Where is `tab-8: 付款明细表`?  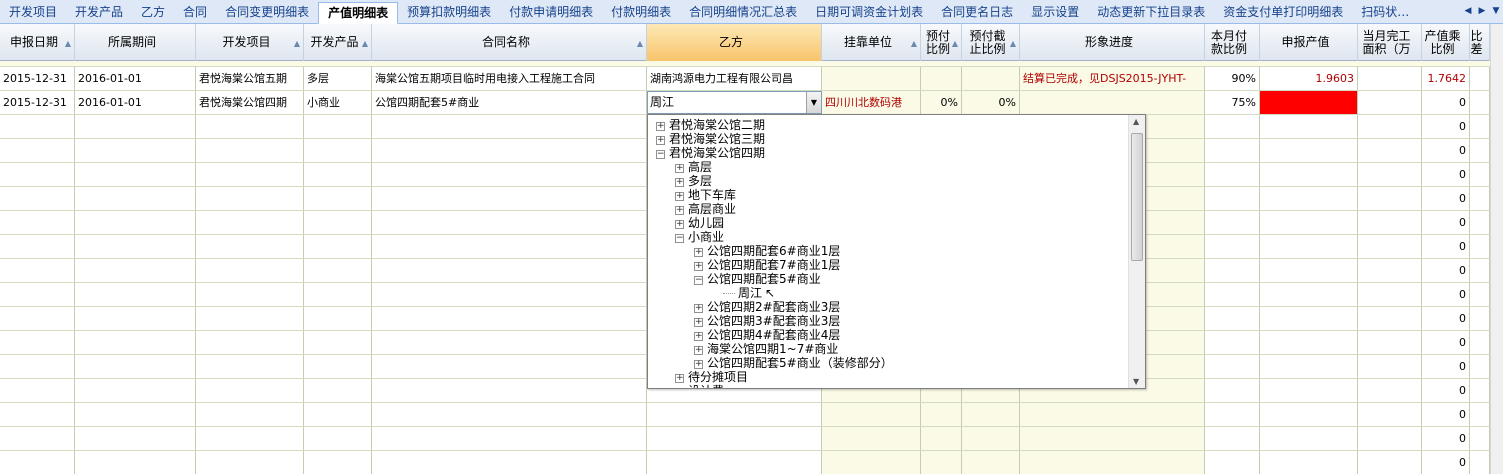
tab-8: 付款明细表 is located at coordinates (641, 12).